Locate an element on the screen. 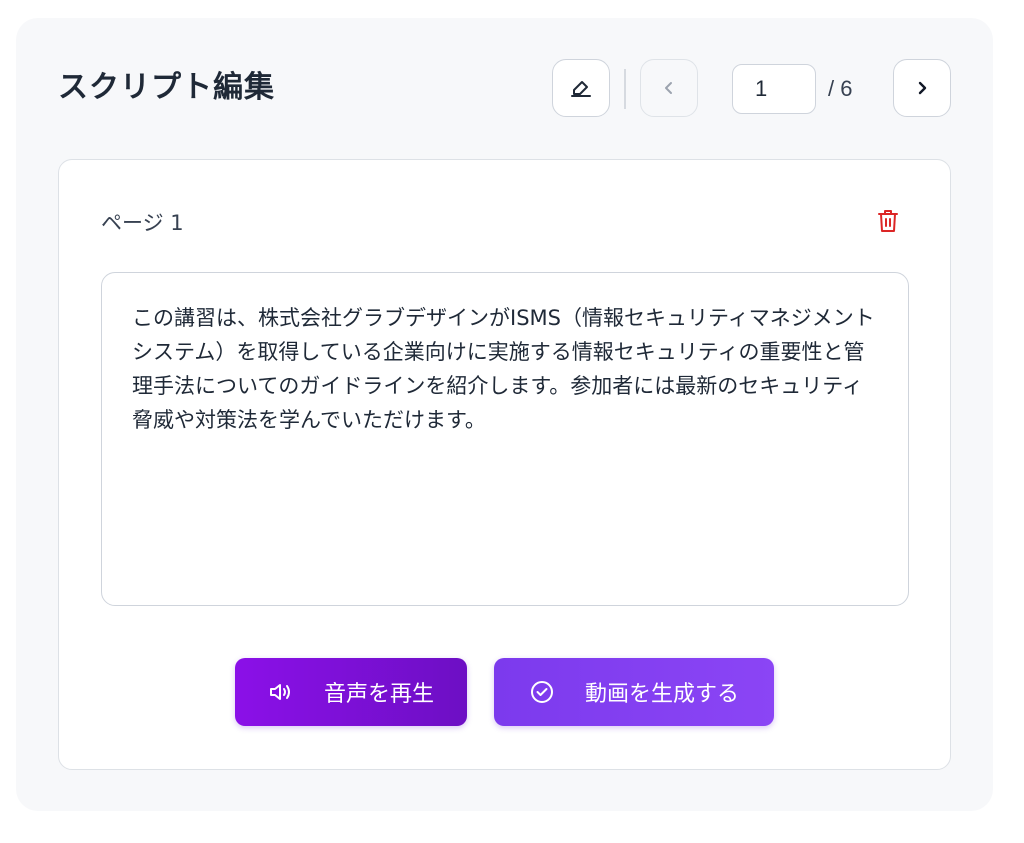 The width and height of the screenshot is (1024, 843). edit-button is located at coordinates (581, 88).